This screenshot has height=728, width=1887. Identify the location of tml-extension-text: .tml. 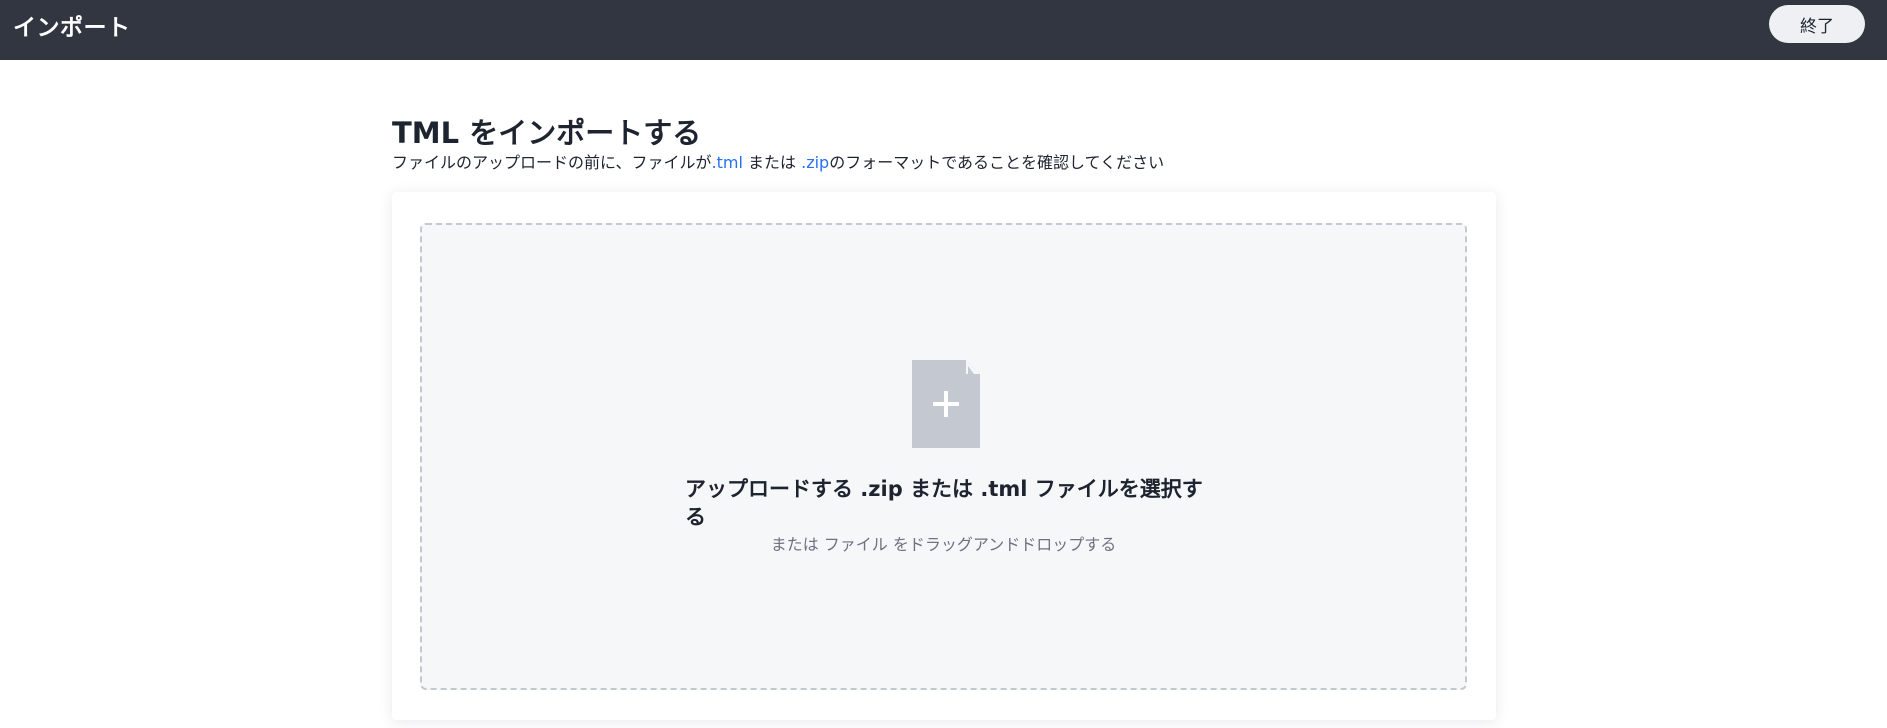
(727, 162).